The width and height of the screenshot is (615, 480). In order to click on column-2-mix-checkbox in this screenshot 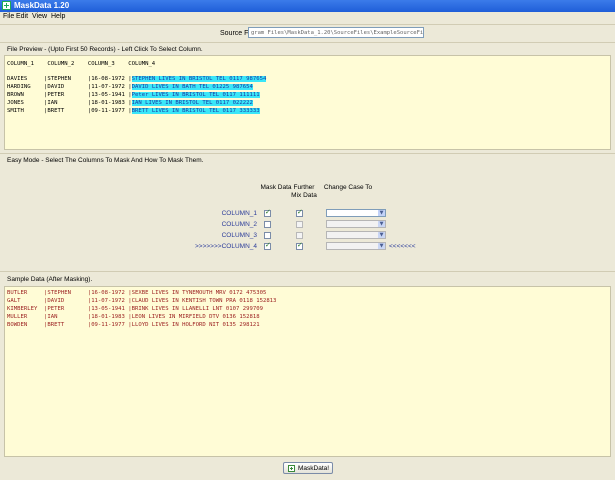, I will do `click(299, 224)`.